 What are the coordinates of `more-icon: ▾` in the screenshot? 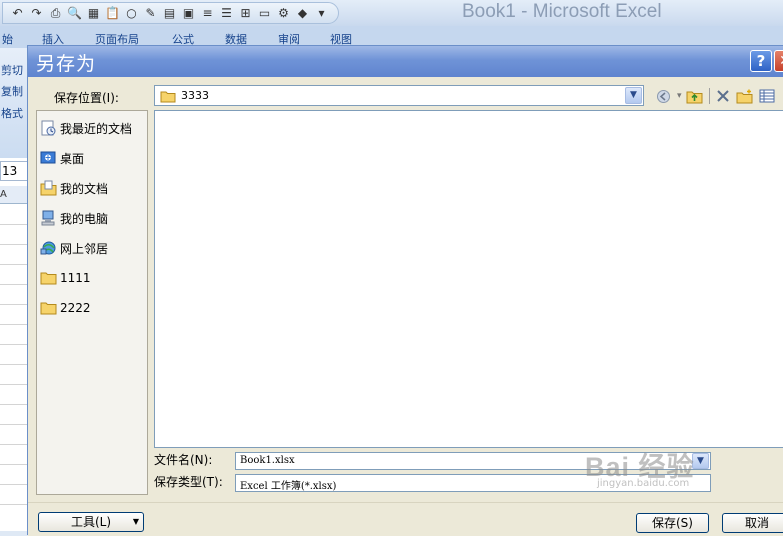 It's located at (321, 13).